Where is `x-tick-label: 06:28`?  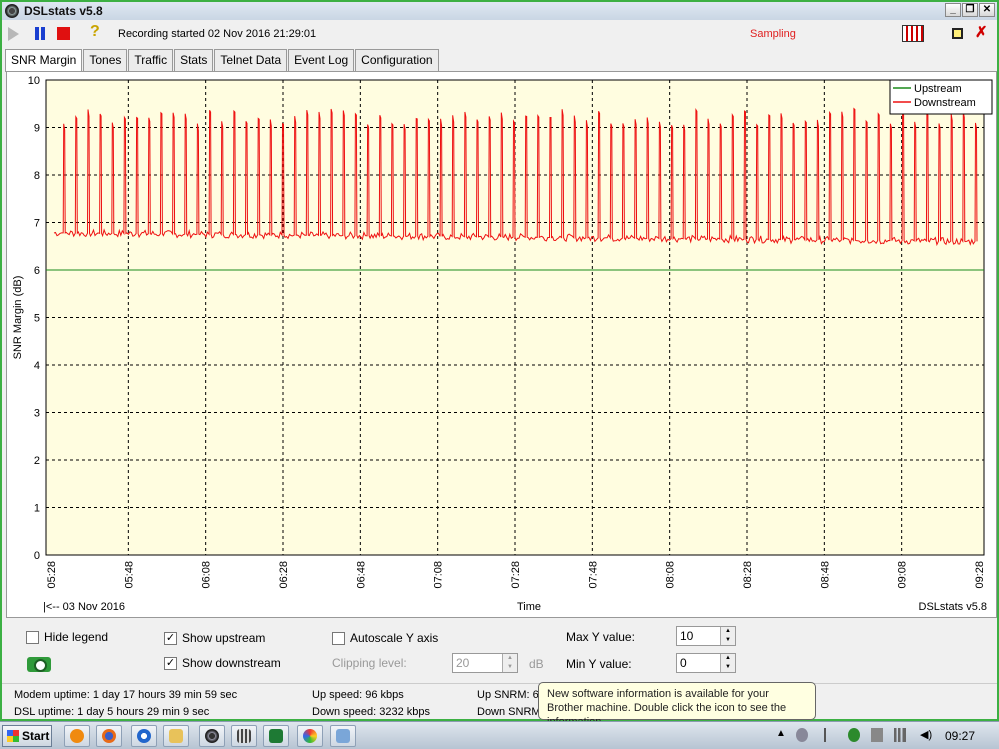
x-tick-label: 06:28 is located at coordinates (284, 575).